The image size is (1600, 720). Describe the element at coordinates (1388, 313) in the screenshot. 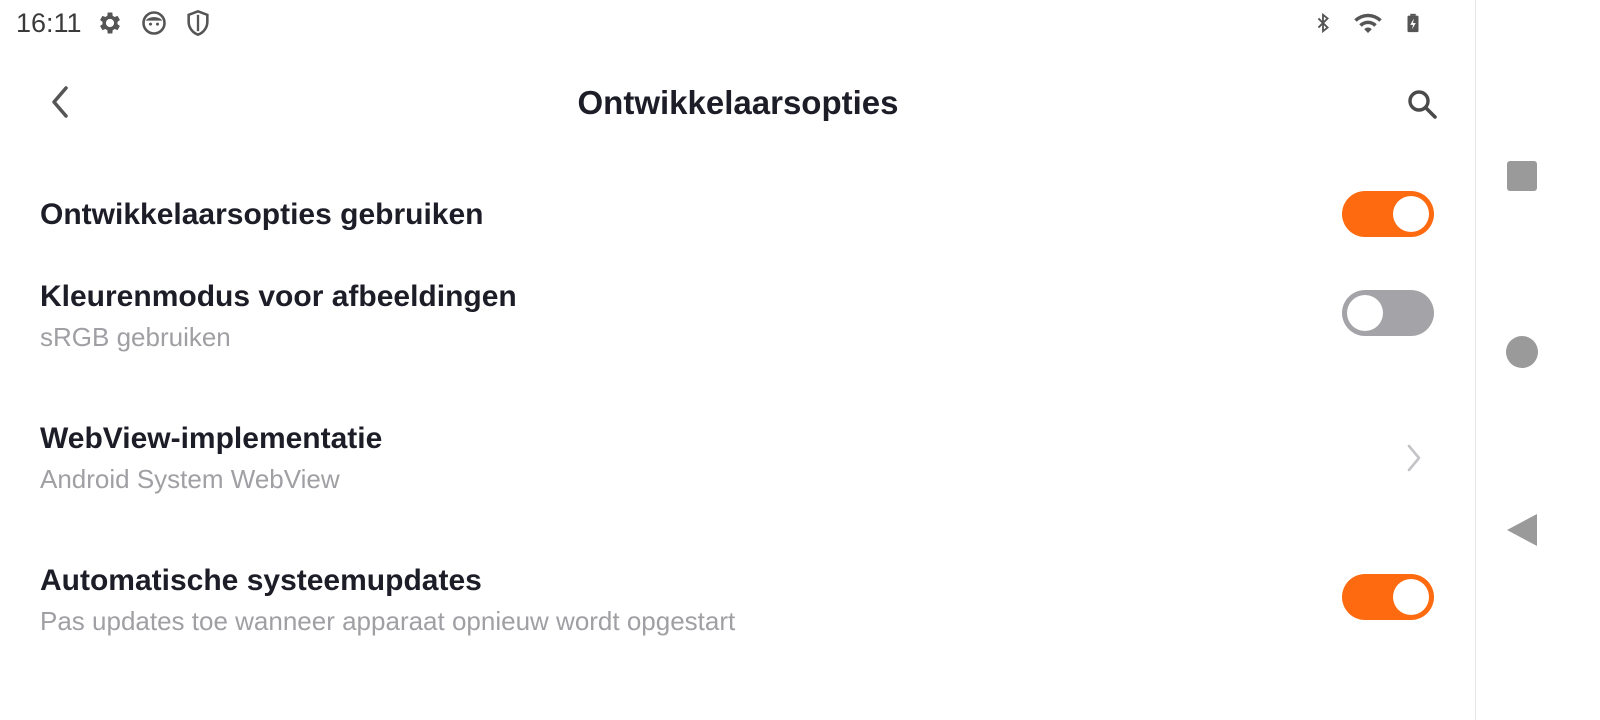

I see `color-mode-toggle` at that location.